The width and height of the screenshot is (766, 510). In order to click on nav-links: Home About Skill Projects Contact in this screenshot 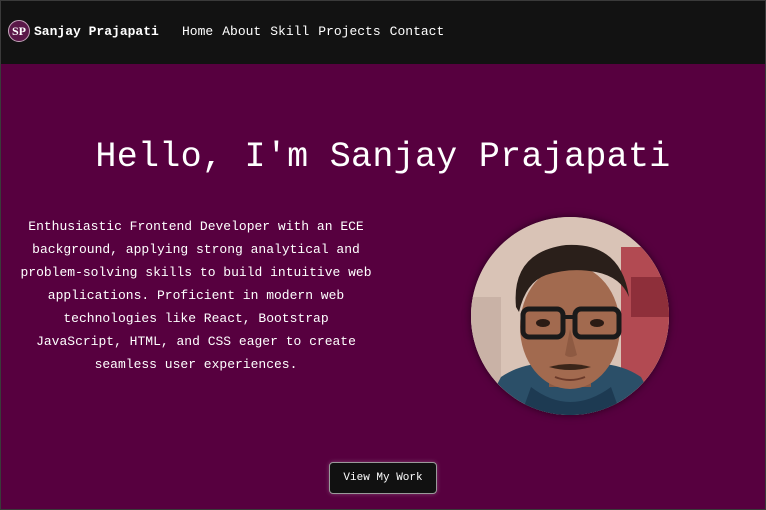, I will do `click(313, 31)`.